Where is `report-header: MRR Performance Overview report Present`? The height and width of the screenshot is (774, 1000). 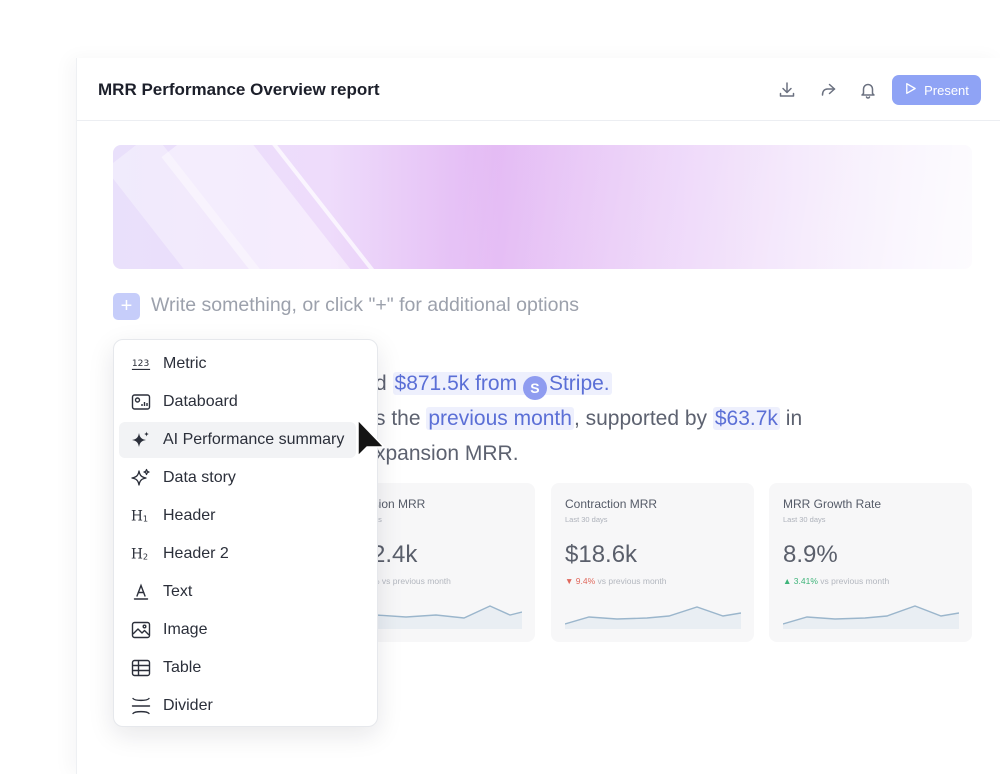 report-header: MRR Performance Overview report Present is located at coordinates (538, 89).